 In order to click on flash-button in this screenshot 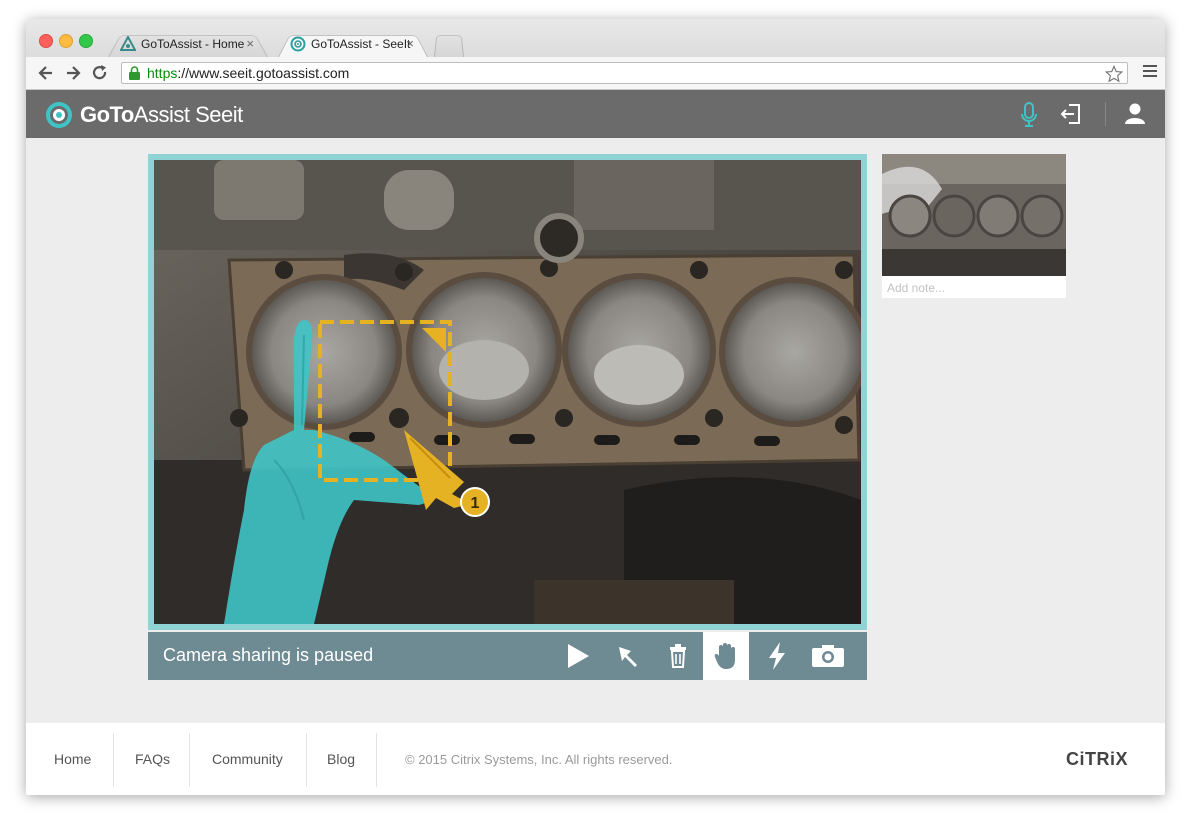, I will do `click(777, 656)`.